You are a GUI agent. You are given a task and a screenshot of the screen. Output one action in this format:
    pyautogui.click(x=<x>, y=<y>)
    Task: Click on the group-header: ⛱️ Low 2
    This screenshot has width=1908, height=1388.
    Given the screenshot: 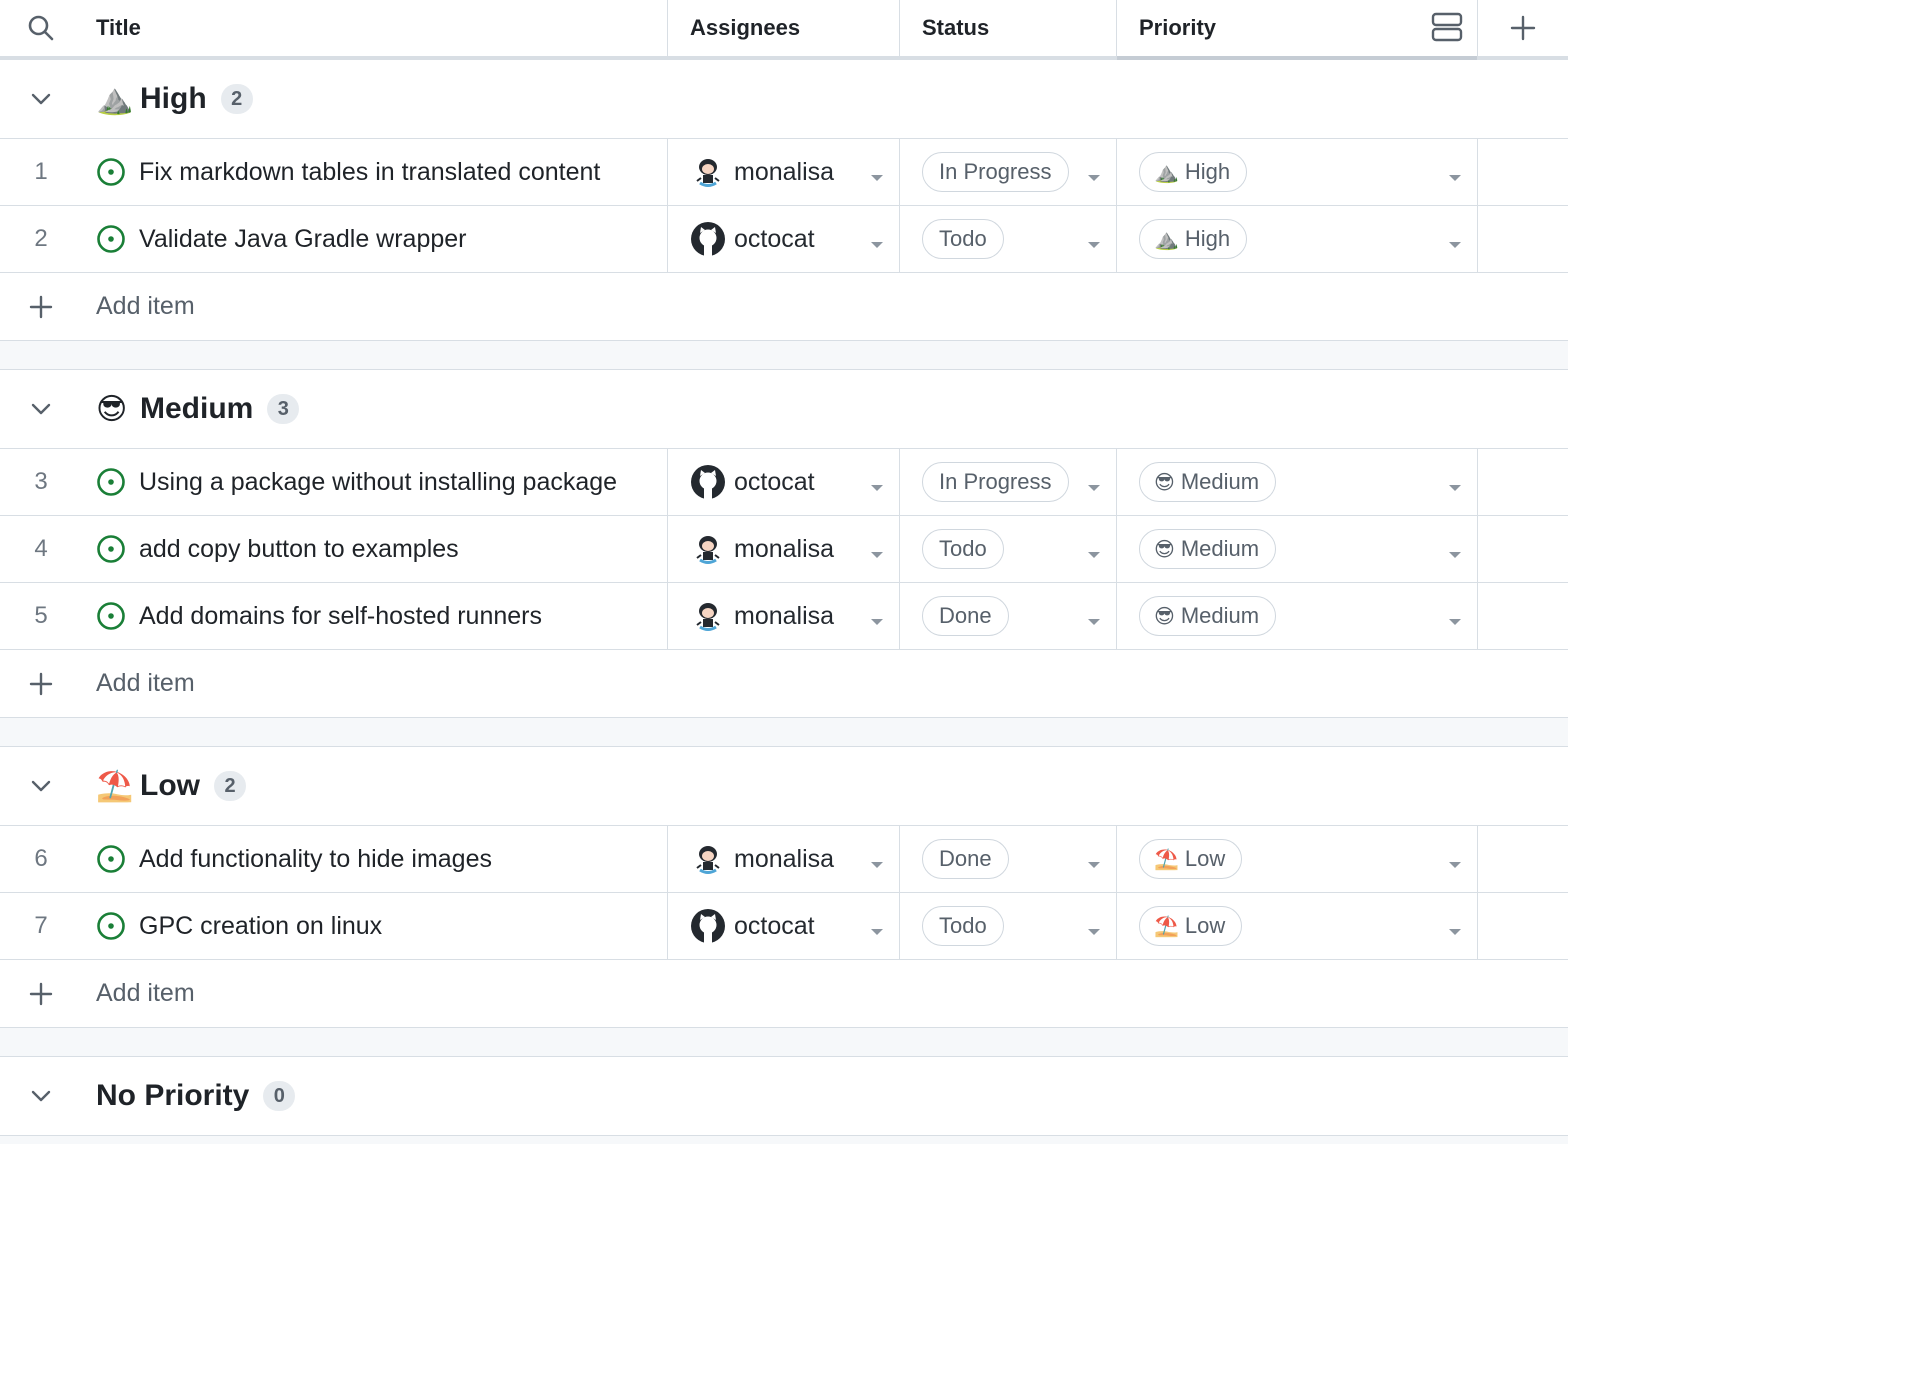 What is the action you would take?
    pyautogui.click(x=784, y=786)
    